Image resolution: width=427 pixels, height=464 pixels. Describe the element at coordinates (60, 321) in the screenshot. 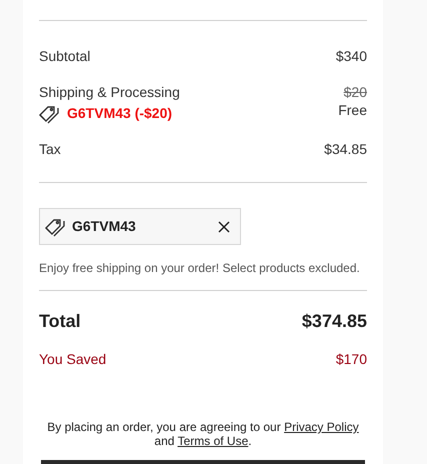

I see `total-label: Total` at that location.